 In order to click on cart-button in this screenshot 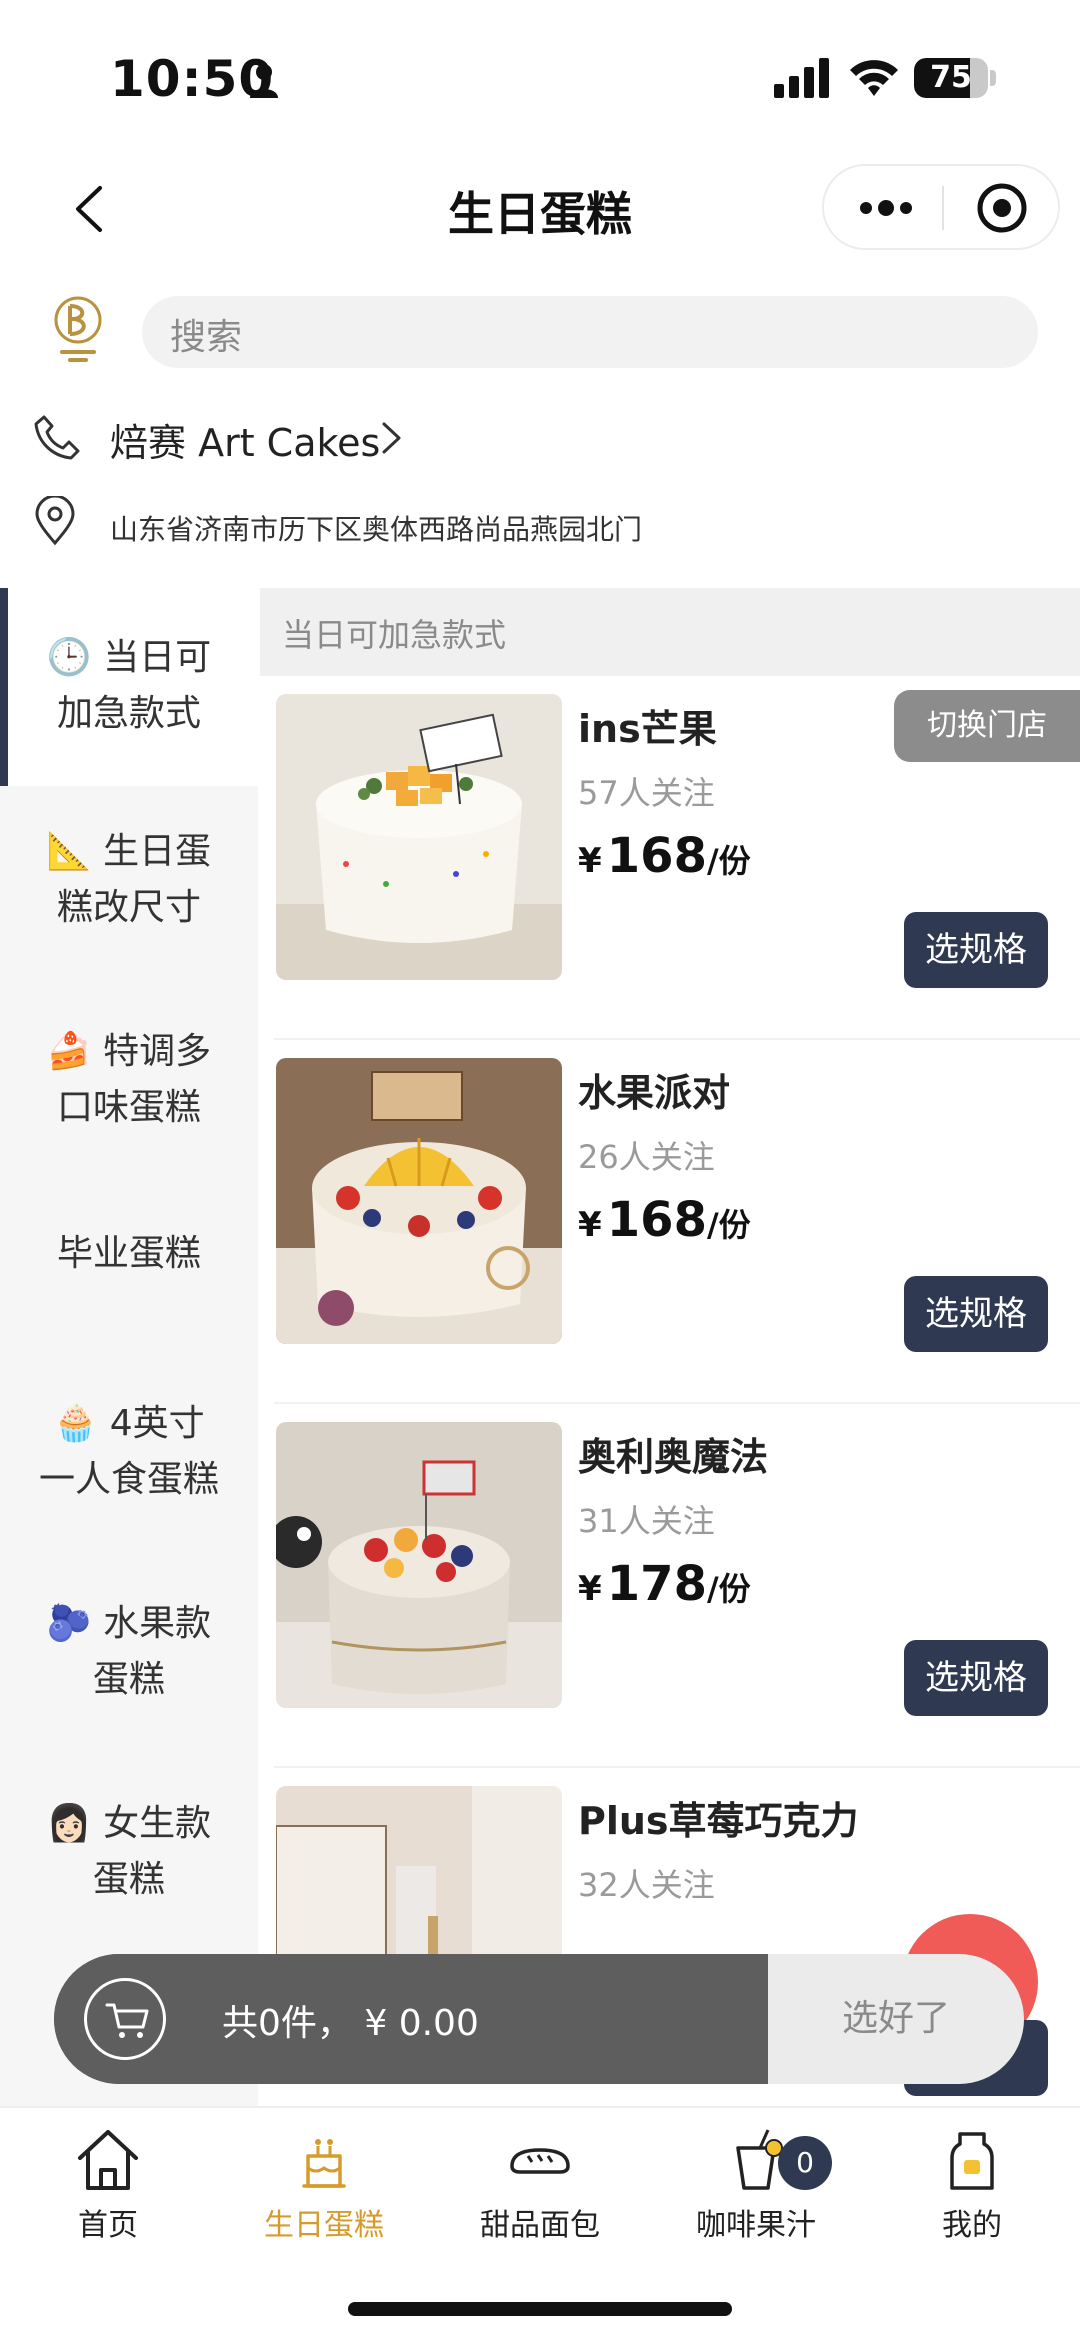, I will do `click(125, 2019)`.